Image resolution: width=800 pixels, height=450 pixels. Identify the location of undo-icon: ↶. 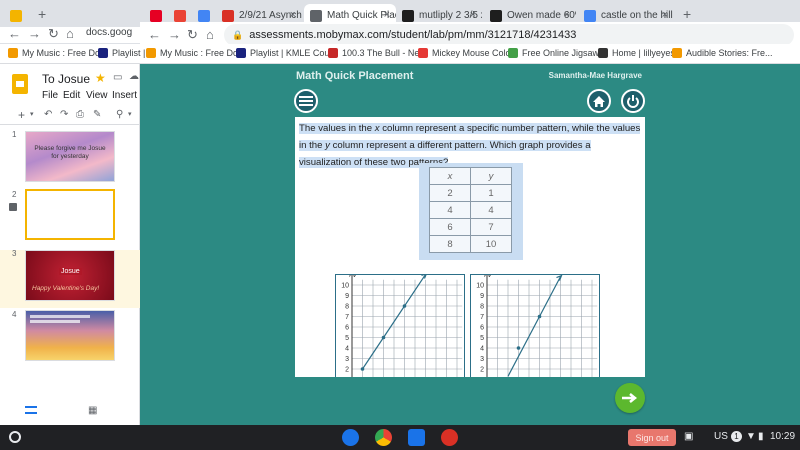
(48, 114).